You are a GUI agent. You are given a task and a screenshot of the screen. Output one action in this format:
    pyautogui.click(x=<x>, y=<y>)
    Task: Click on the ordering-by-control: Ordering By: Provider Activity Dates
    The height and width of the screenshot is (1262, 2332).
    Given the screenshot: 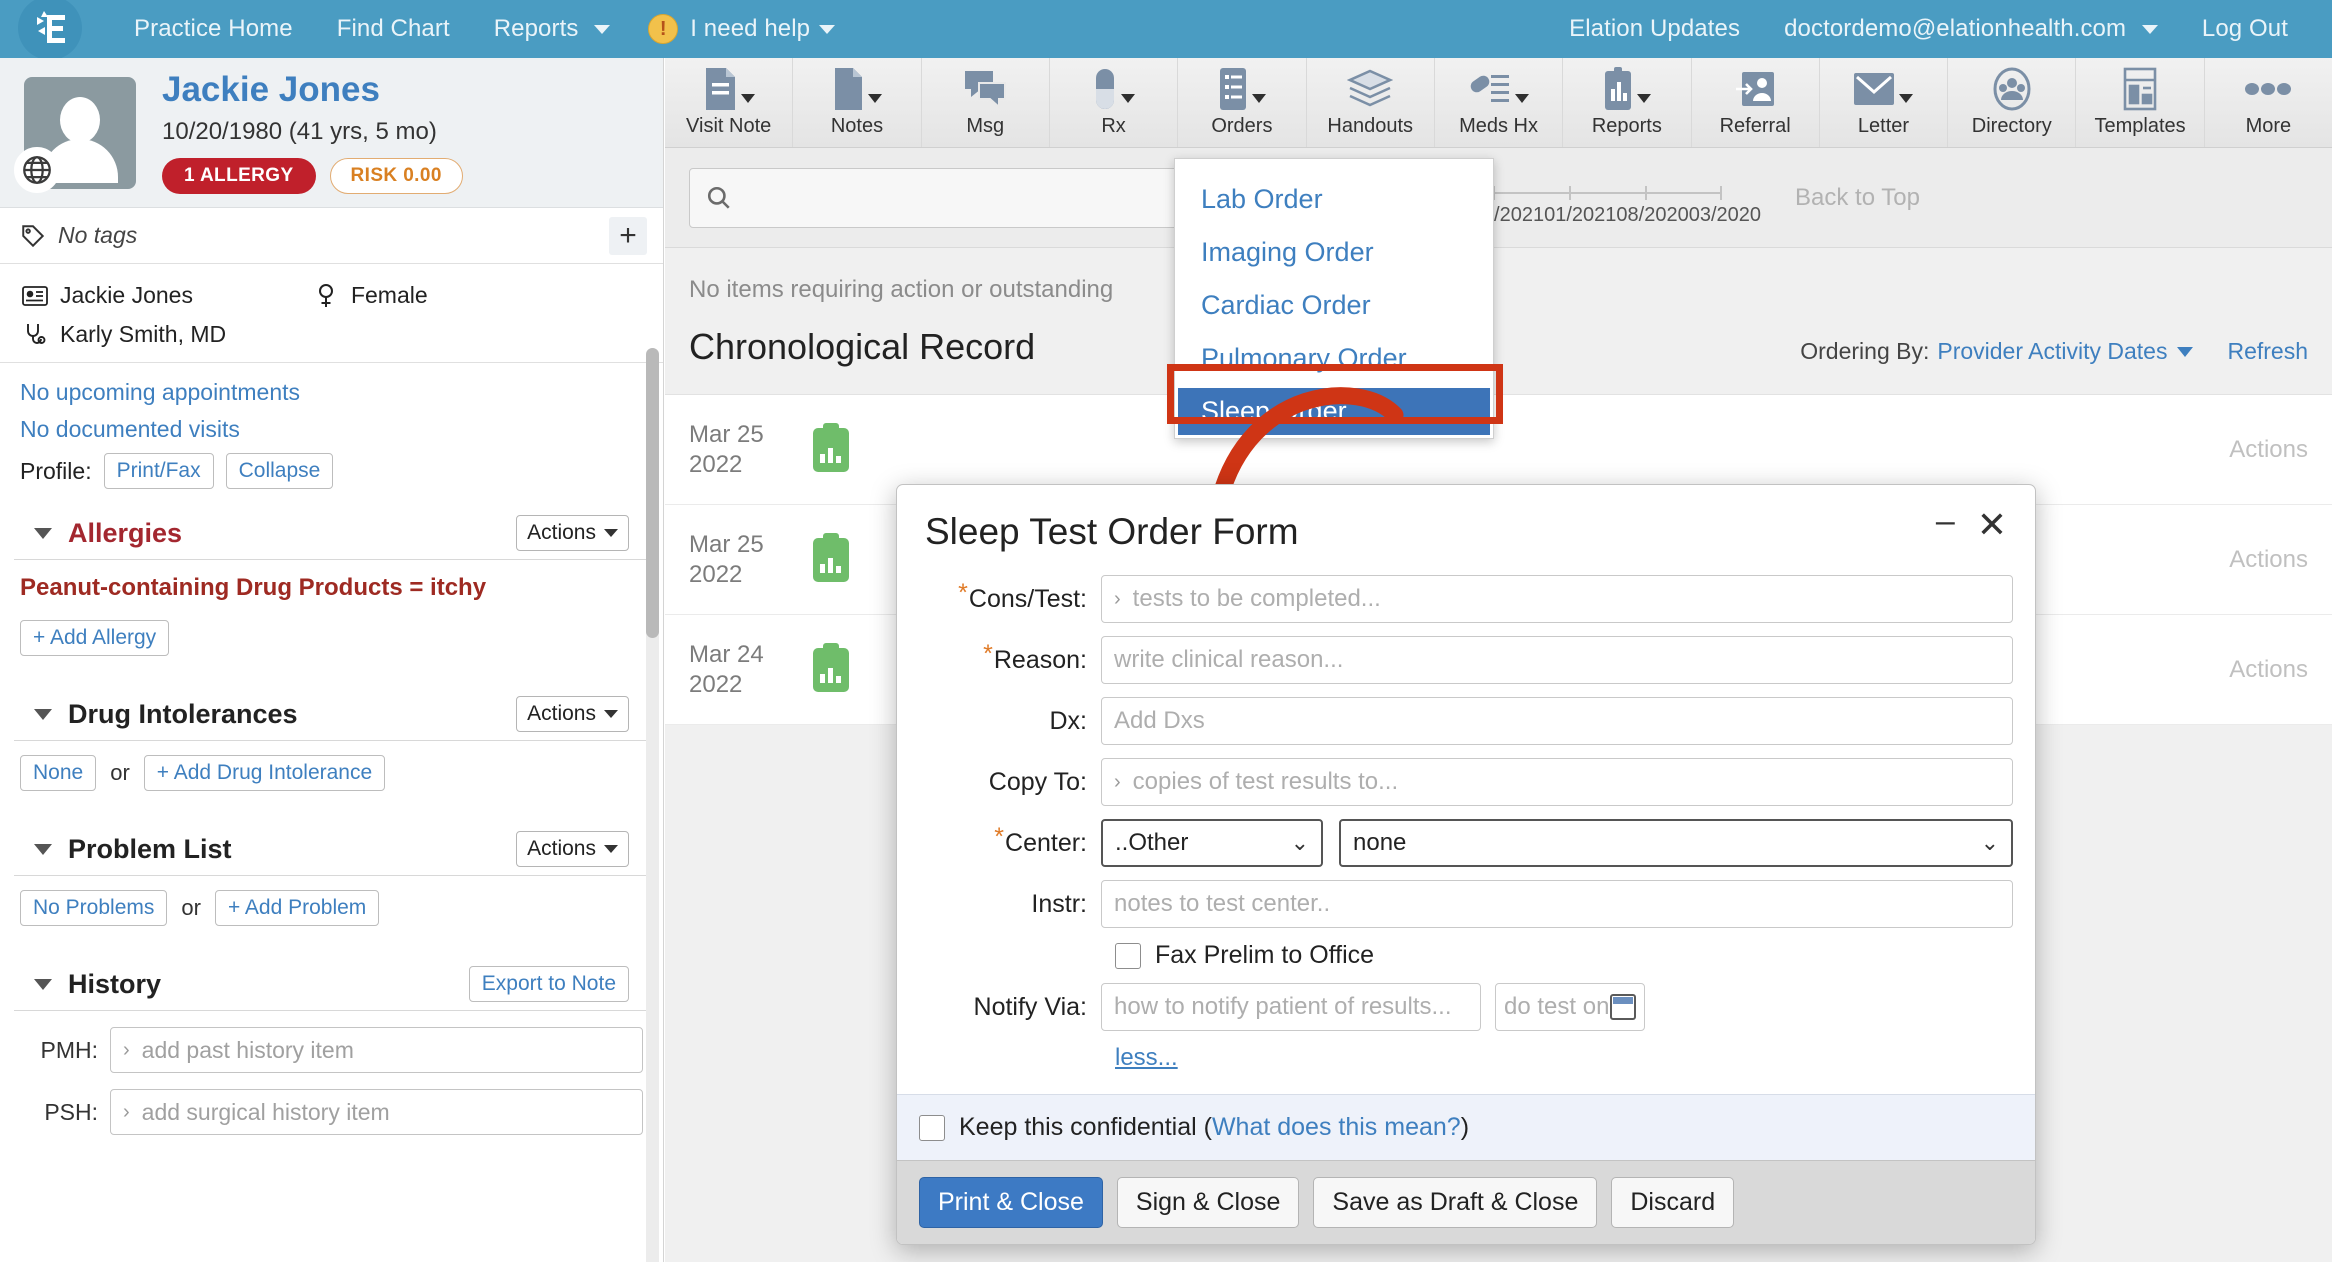 What is the action you would take?
    pyautogui.click(x=1997, y=351)
    